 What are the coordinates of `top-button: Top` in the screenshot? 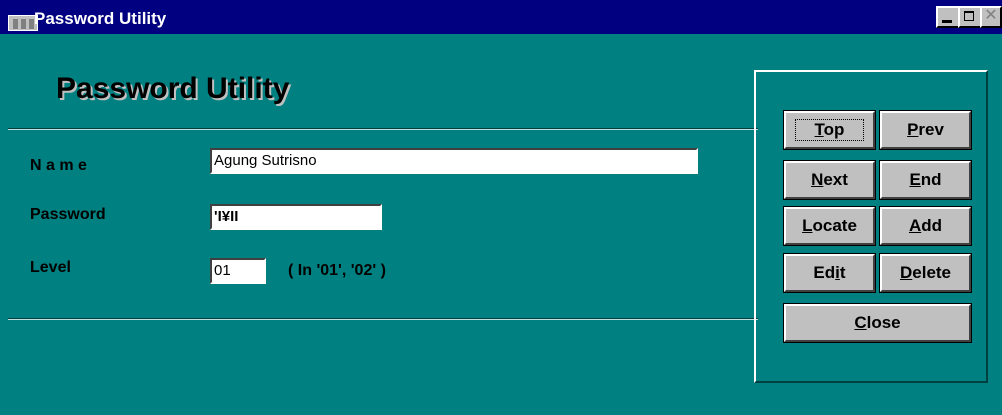 It's located at (829, 130).